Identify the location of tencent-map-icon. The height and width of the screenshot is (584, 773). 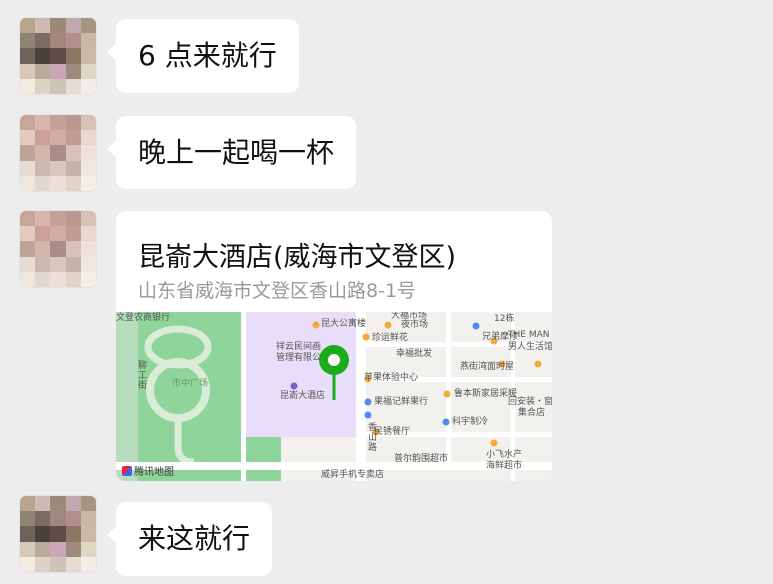
(127, 470).